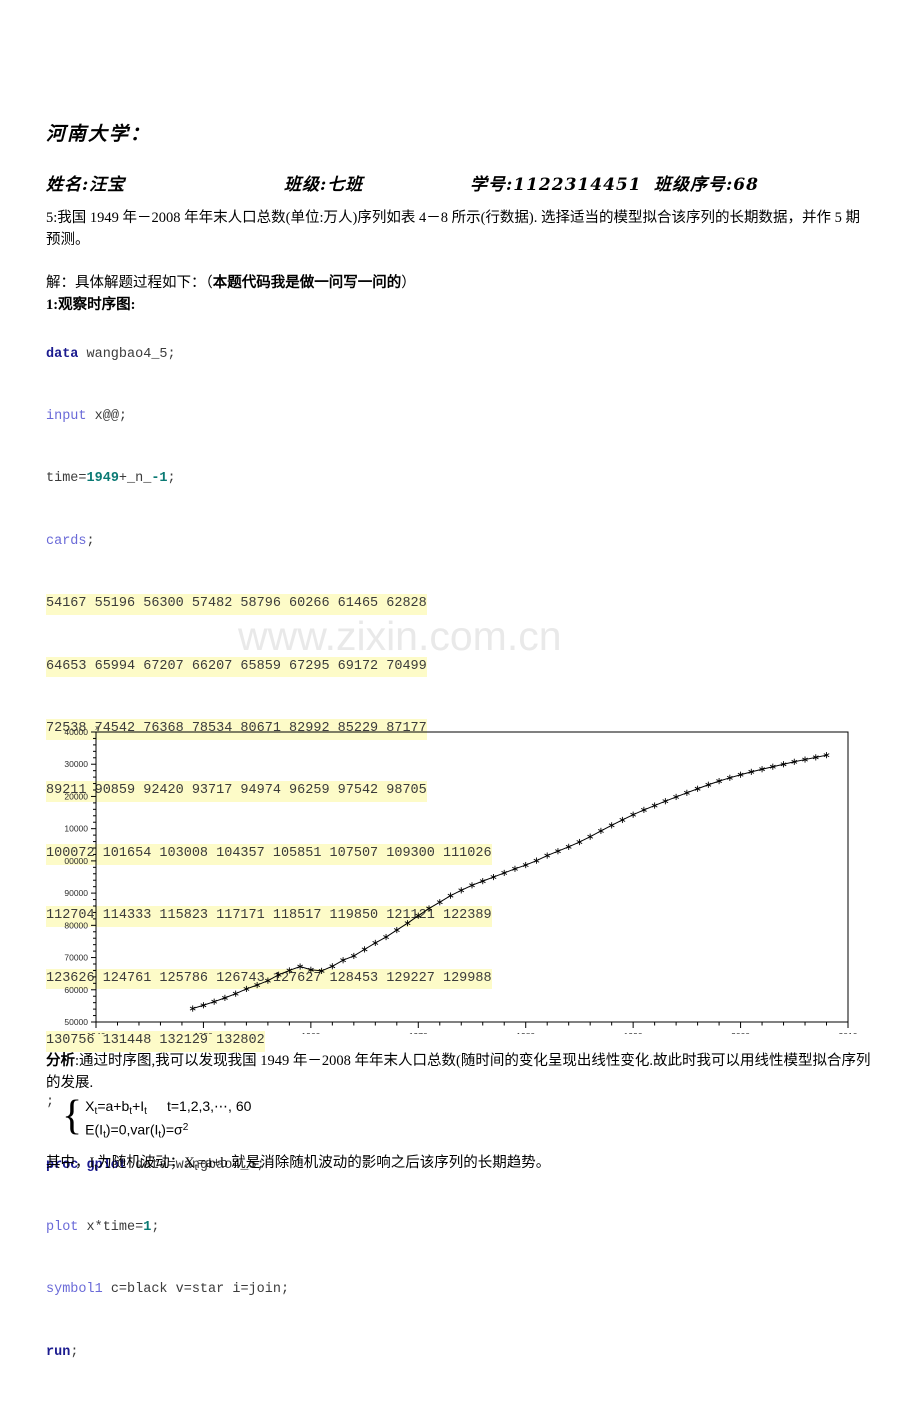 This screenshot has width=920, height=1405. What do you see at coordinates (72, 1116) in the screenshot?
I see `formula-brace: {` at bounding box center [72, 1116].